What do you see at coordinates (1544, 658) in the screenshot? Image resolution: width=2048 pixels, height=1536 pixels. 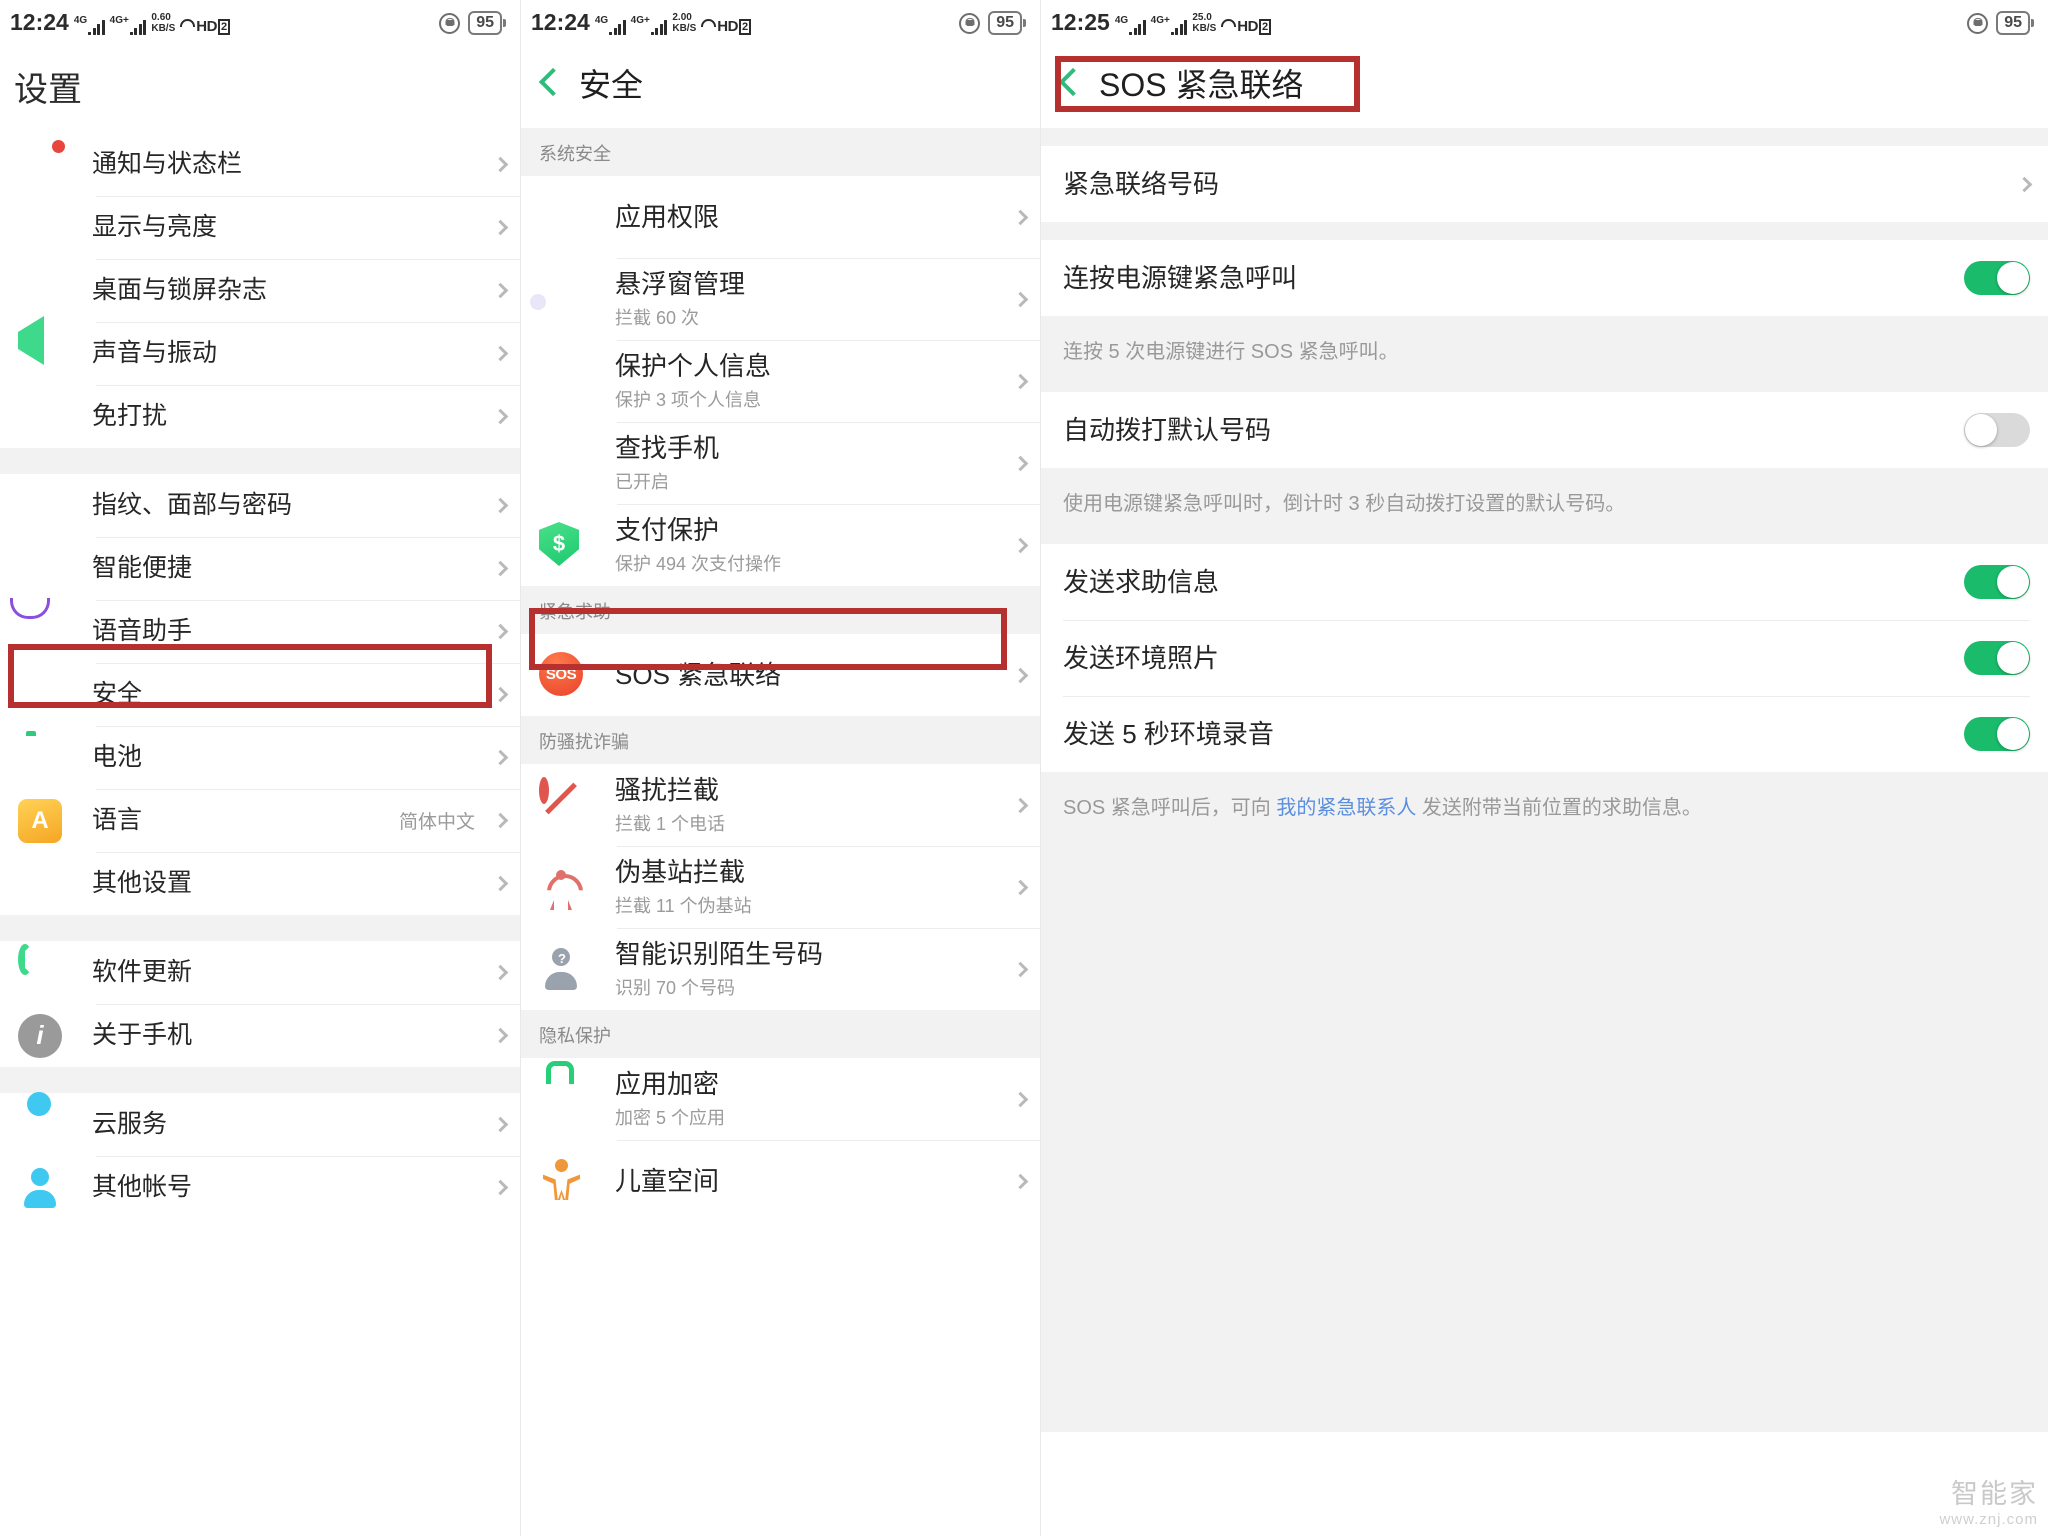 I see `sos-row-send-environment-photo: 发送环境照片` at bounding box center [1544, 658].